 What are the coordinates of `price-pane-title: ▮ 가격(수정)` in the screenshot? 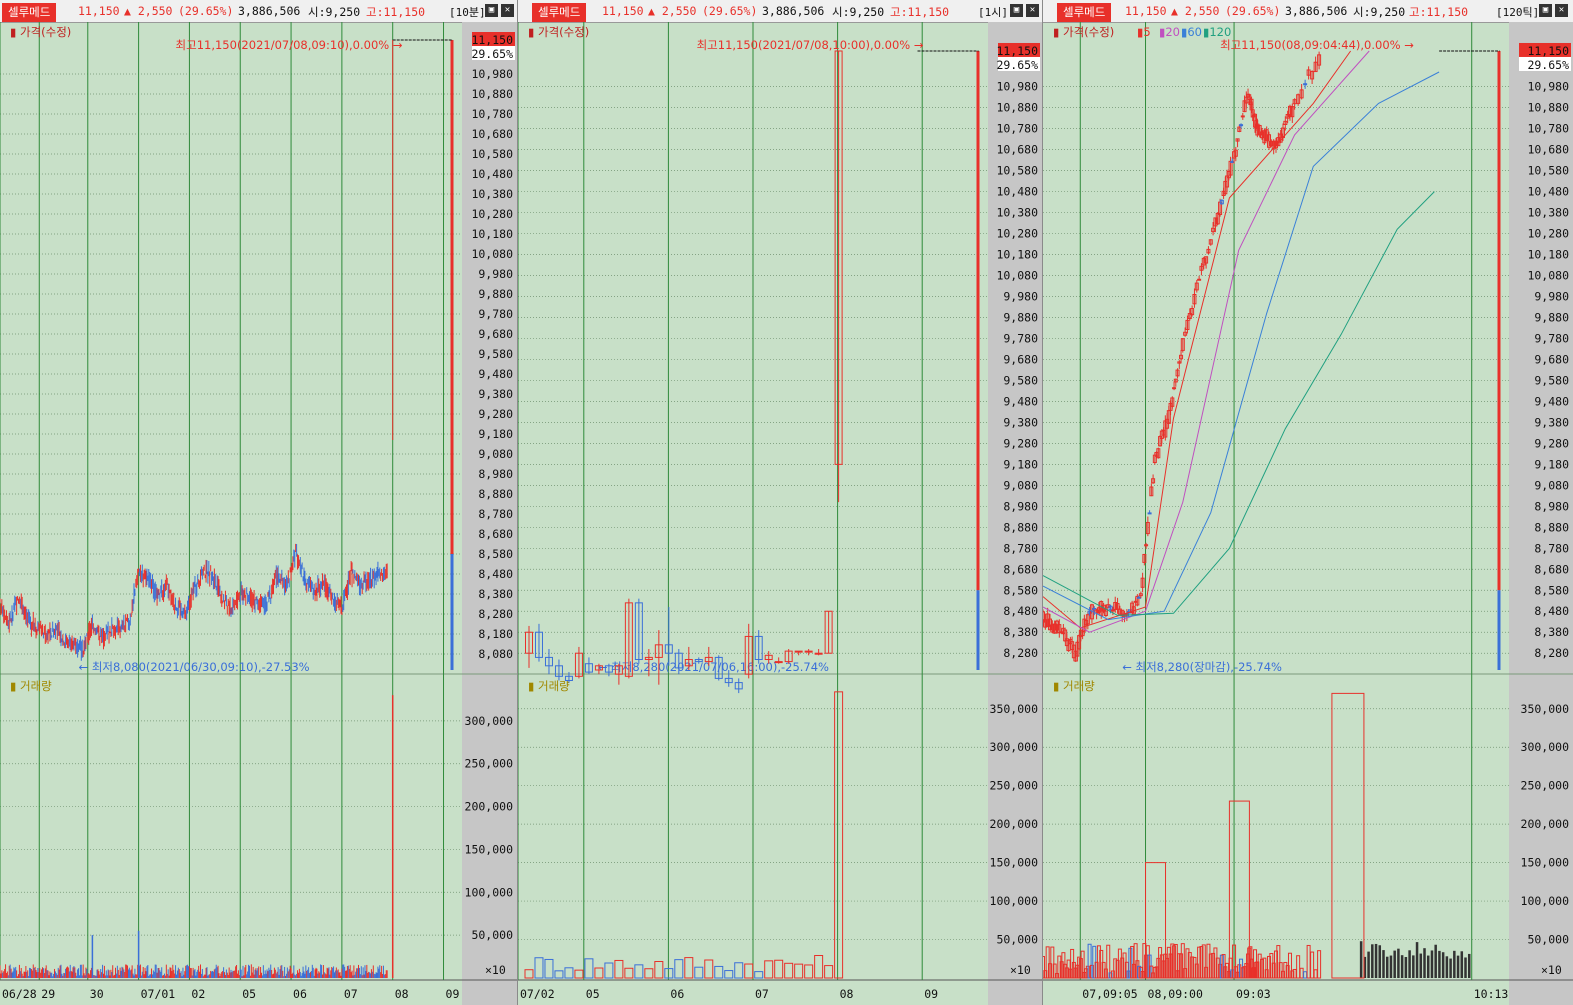 It's located at (558, 32).